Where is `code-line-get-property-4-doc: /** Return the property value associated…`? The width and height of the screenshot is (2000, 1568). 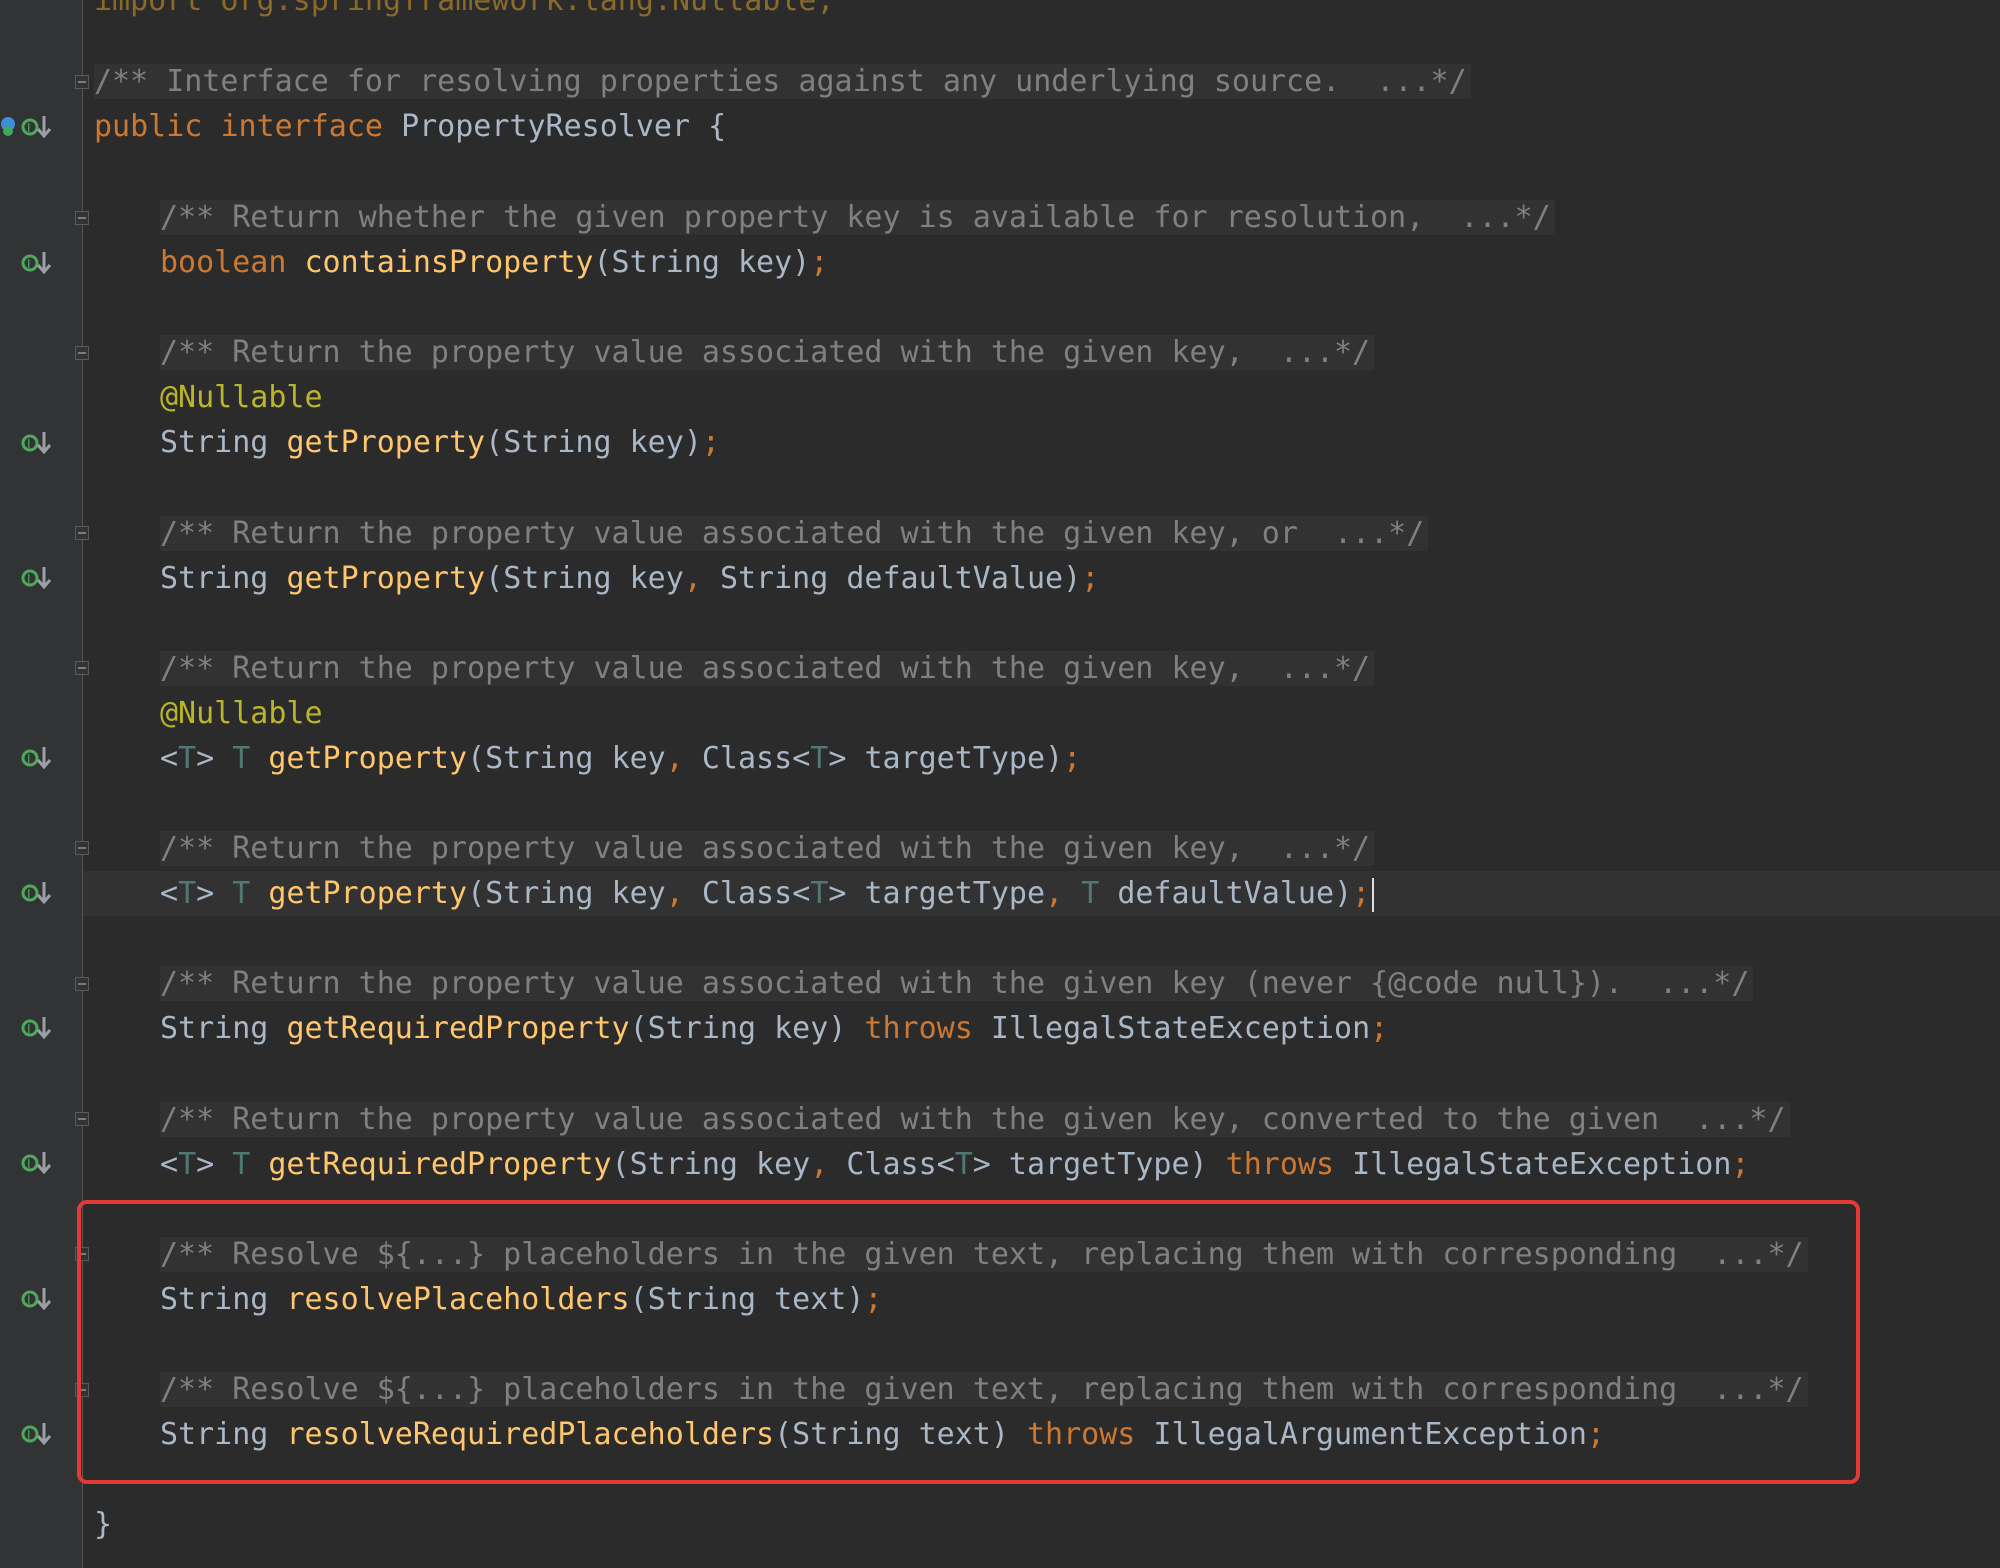
code-line-get-property-4-doc: /** Return the property value associated… is located at coordinates (767, 848).